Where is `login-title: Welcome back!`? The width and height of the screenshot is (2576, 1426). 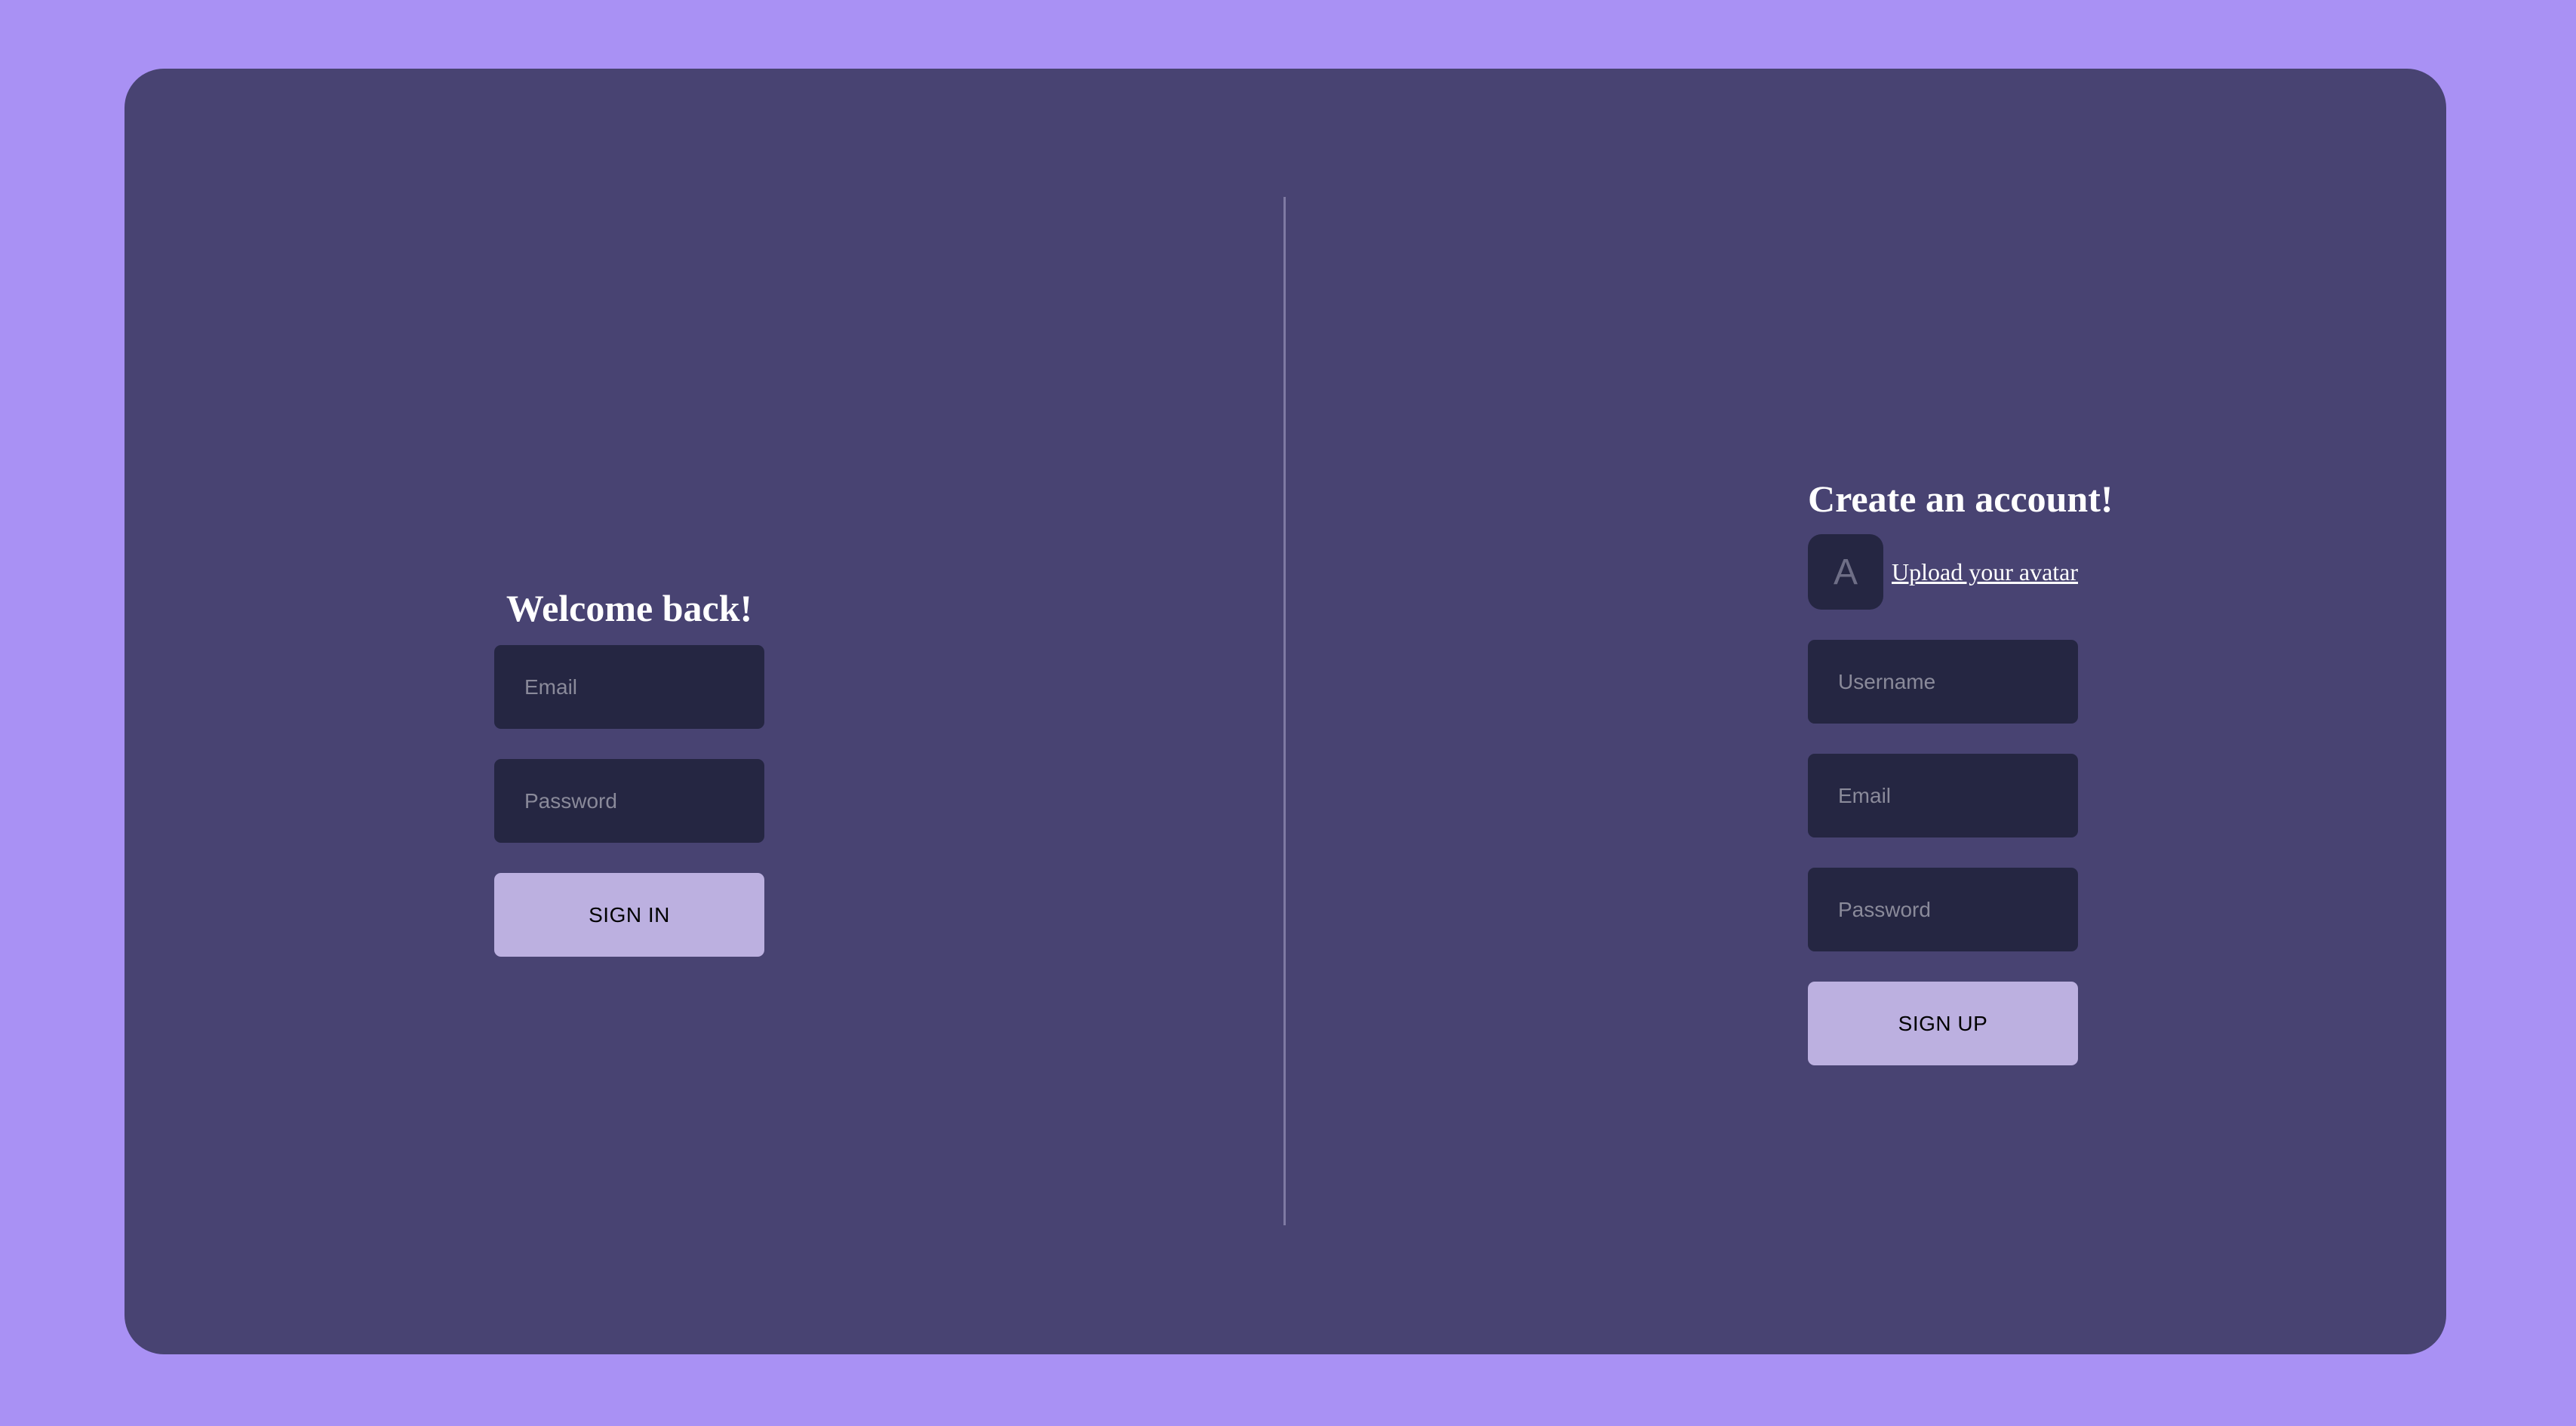
login-title: Welcome back! is located at coordinates (629, 608).